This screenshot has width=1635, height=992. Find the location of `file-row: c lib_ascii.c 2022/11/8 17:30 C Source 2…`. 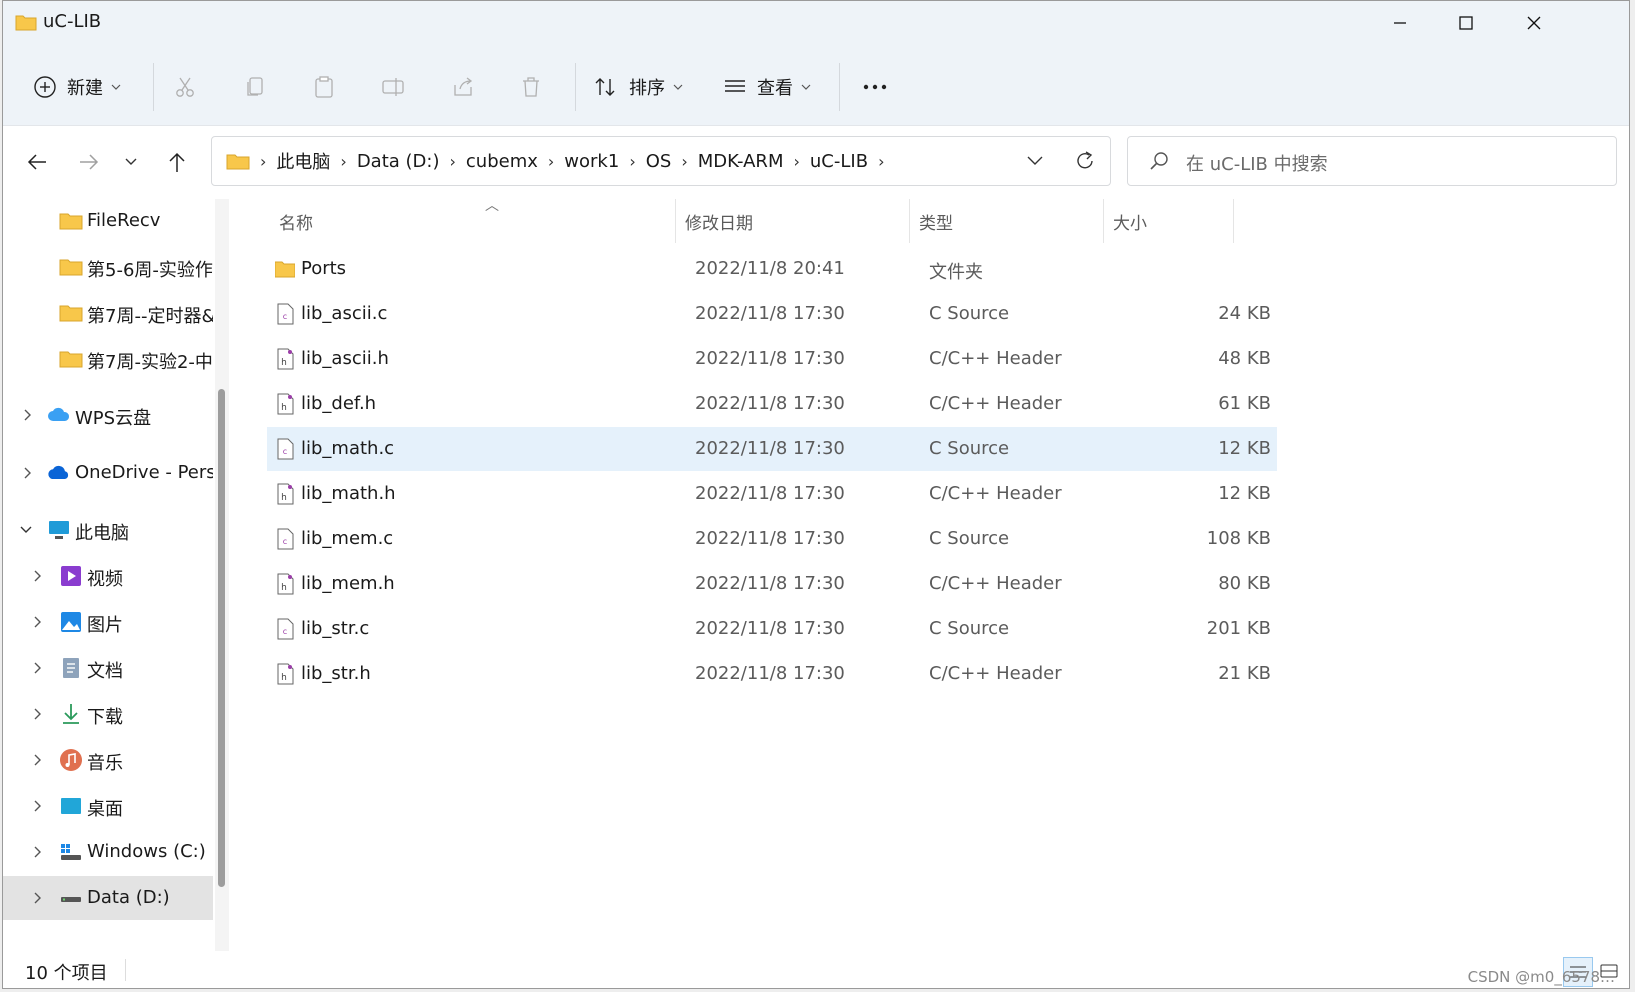

file-row: c lib_ascii.c 2022/11/8 17:30 C Source 2… is located at coordinates (772, 314).